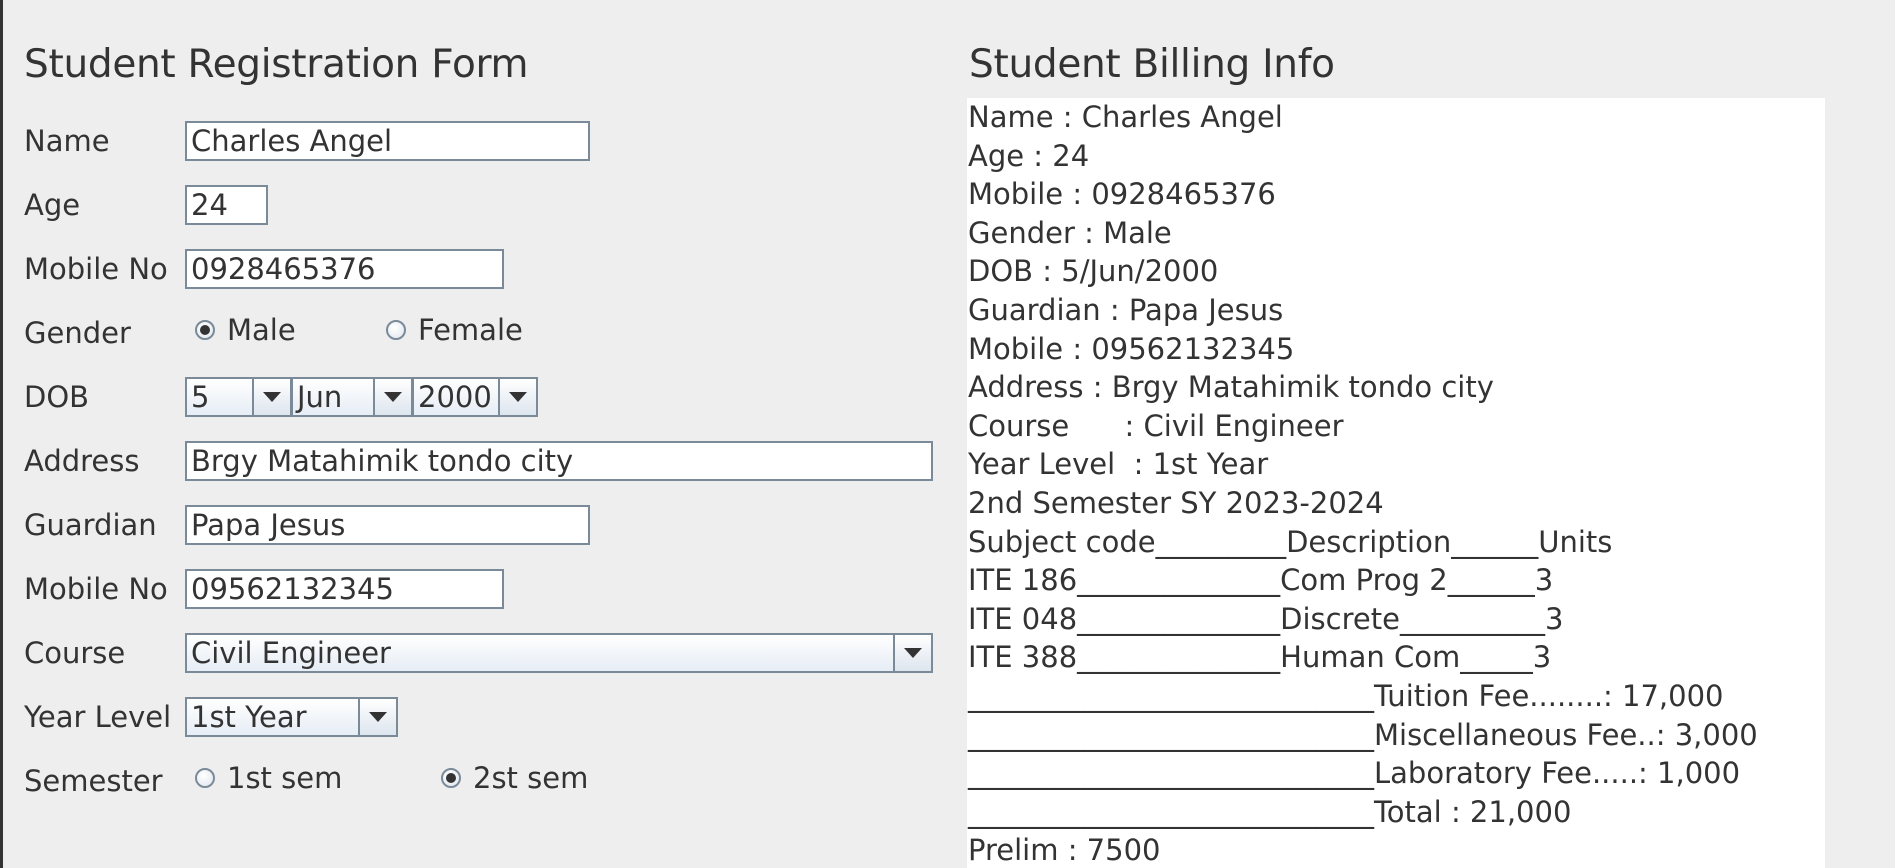  Describe the element at coordinates (1070, 232) in the screenshot. I see `billing-line: Gender : Male` at that location.